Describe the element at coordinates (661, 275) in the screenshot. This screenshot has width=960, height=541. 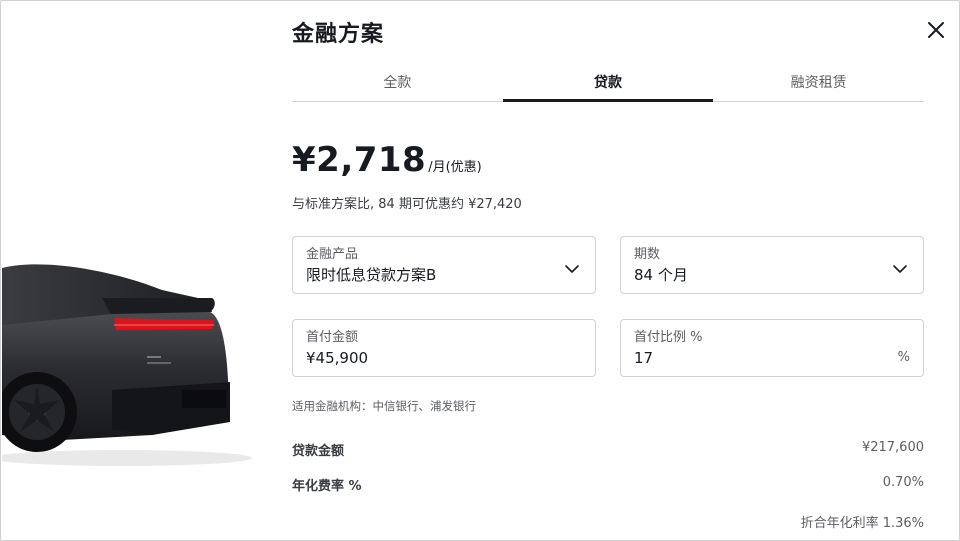
I see `term-value: 84 个月` at that location.